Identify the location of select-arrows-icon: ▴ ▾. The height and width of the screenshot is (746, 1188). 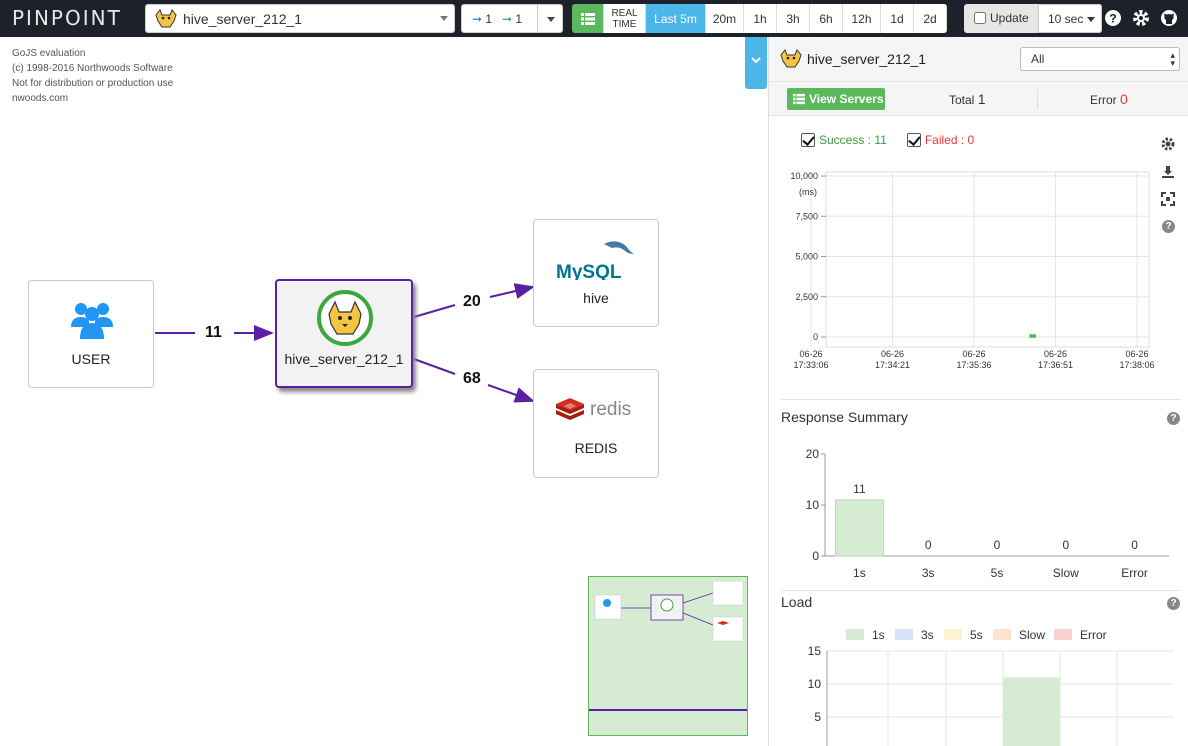
(1172, 59).